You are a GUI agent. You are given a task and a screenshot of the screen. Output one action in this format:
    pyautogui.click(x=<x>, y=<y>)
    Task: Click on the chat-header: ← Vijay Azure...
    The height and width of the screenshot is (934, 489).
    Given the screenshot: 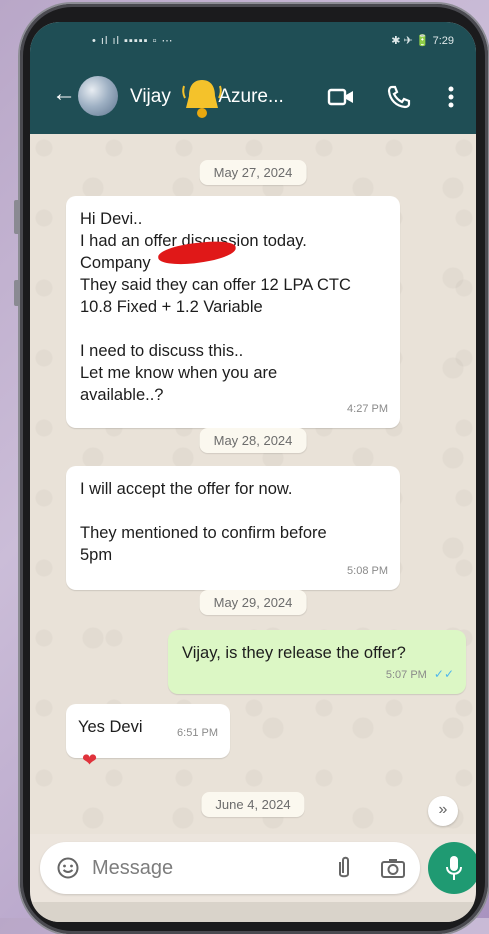 What is the action you would take?
    pyautogui.click(x=253, y=97)
    